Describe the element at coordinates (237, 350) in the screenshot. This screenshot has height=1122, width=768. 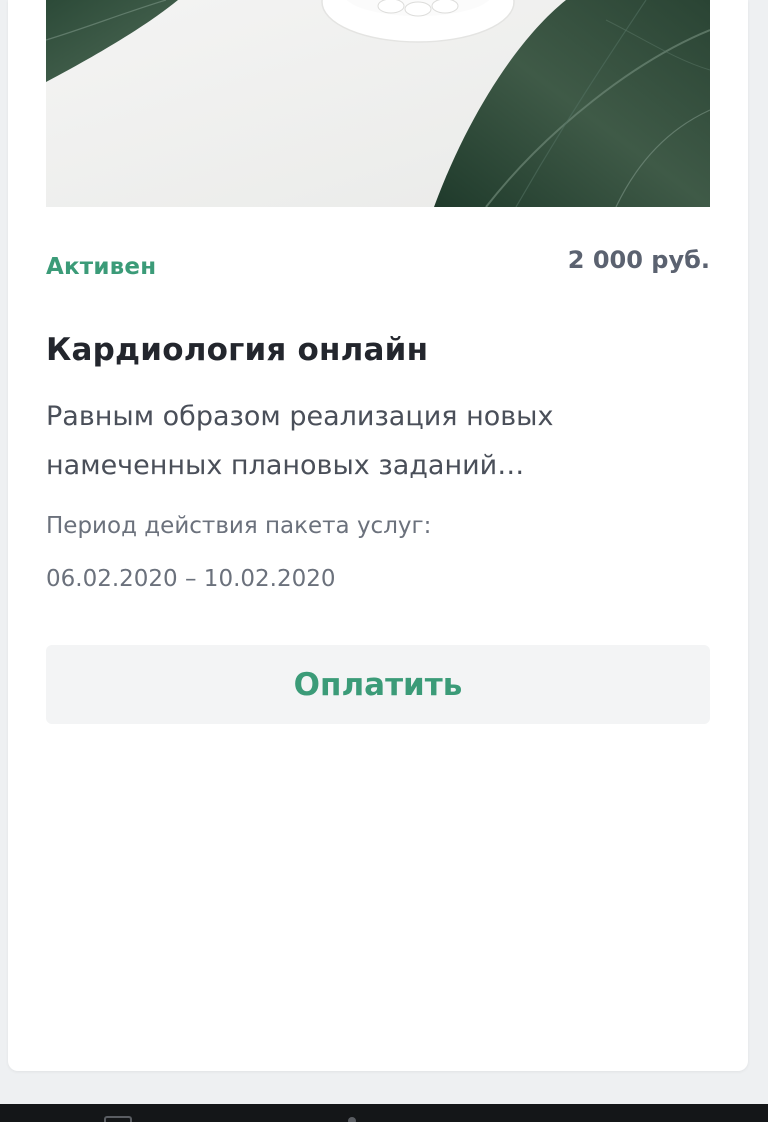
I see `package-title: Кардиология онлайн` at that location.